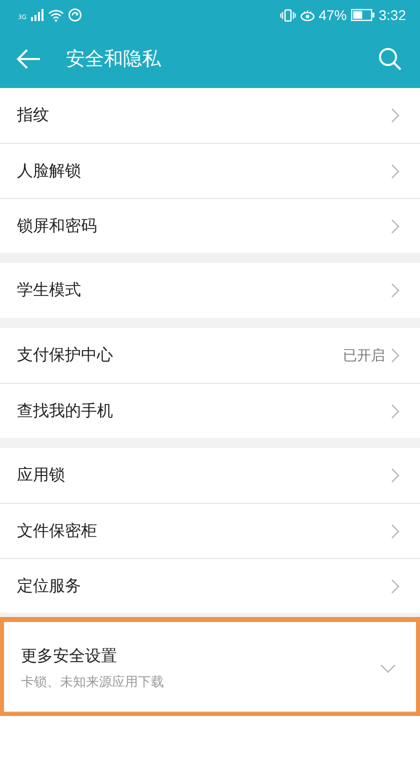 The height and width of the screenshot is (782, 420). What do you see at coordinates (210, 290) in the screenshot?
I see `settings-item: 学生模式` at bounding box center [210, 290].